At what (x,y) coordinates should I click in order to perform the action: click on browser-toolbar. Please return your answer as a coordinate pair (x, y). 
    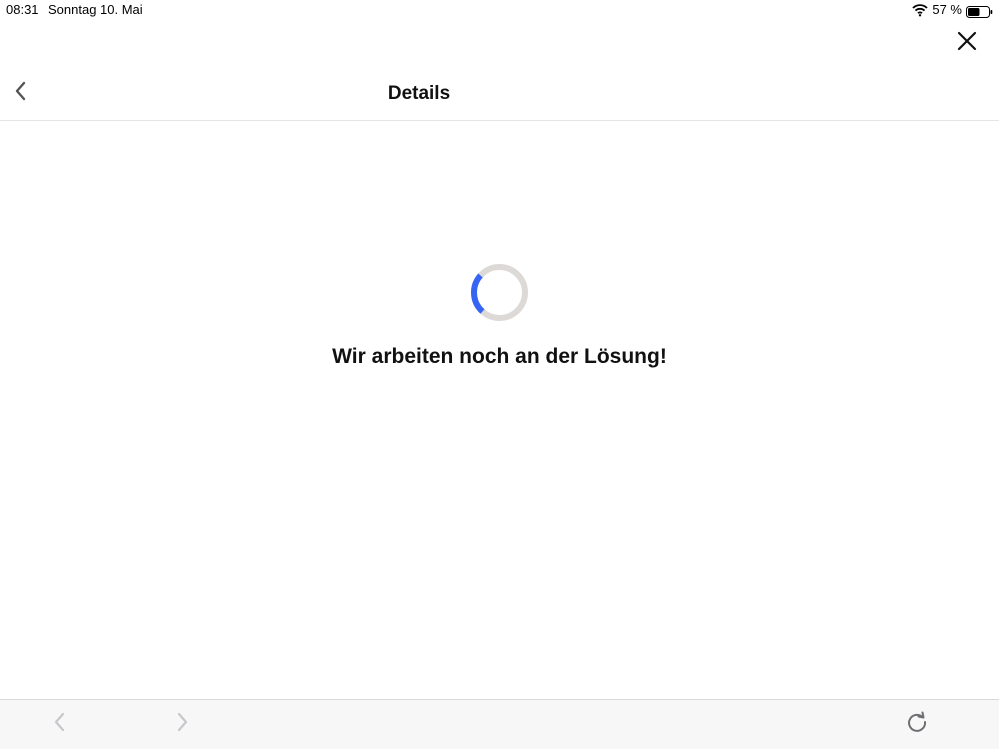
    Looking at the image, I should click on (499, 724).